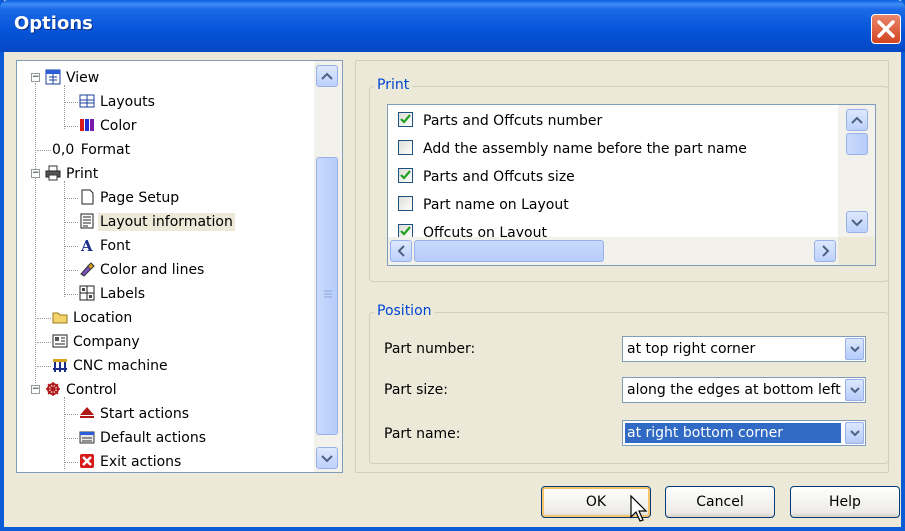 The image size is (905, 531). I want to click on part-size-select: along the edges at bottom left, so click(744, 390).